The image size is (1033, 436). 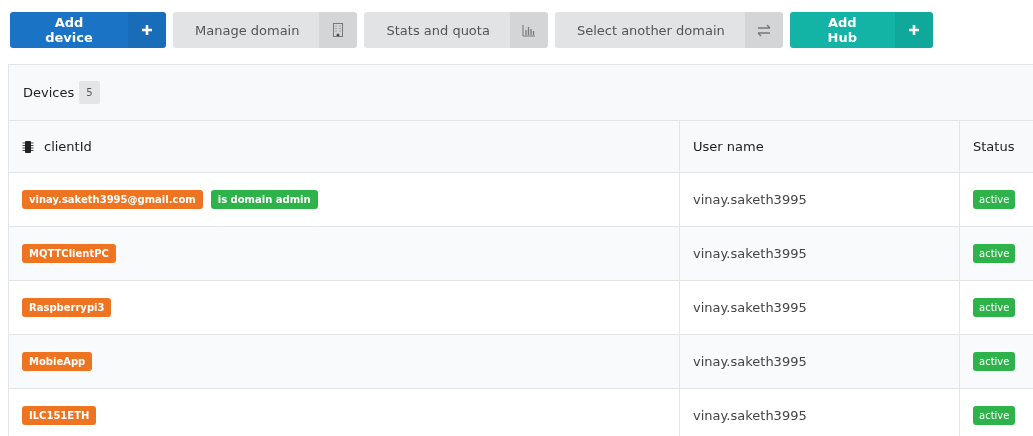 What do you see at coordinates (69, 253) in the screenshot?
I see `client-id-tag: MQTTClientPC` at bounding box center [69, 253].